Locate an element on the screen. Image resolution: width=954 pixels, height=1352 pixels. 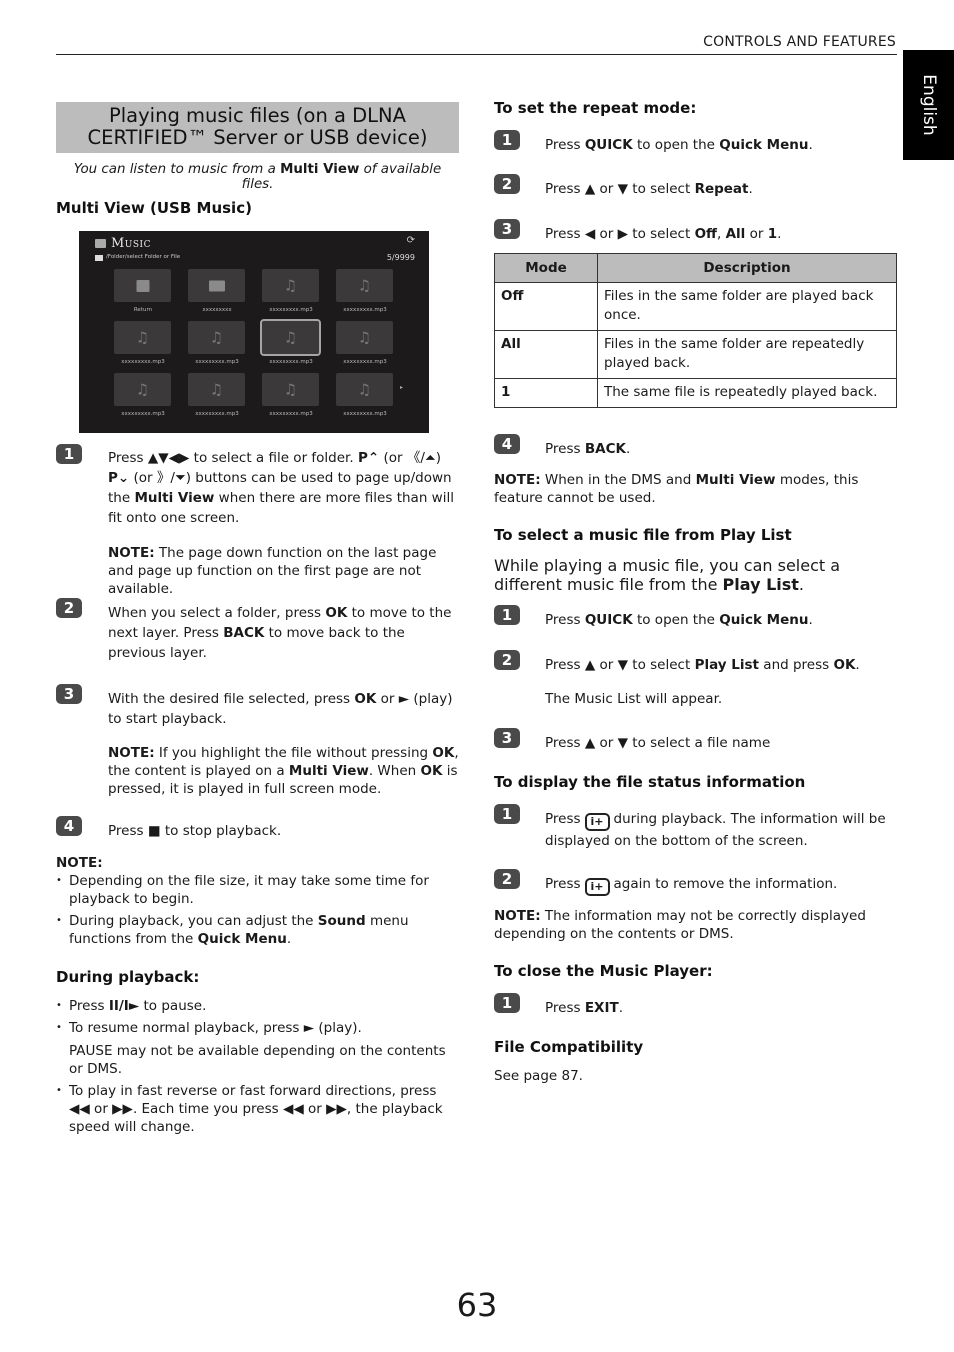
folder-icon is located at coordinates (99, 258).